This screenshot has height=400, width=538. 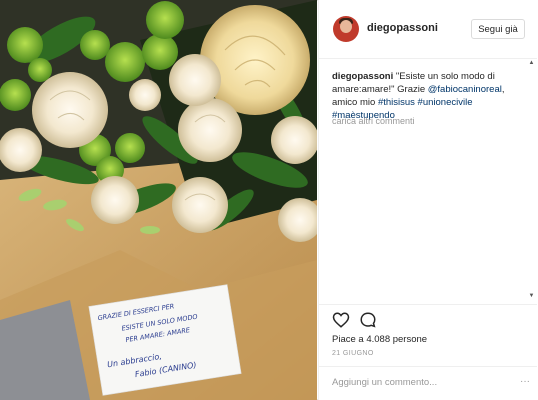 I want to click on add-comment-input, so click(x=419, y=382).